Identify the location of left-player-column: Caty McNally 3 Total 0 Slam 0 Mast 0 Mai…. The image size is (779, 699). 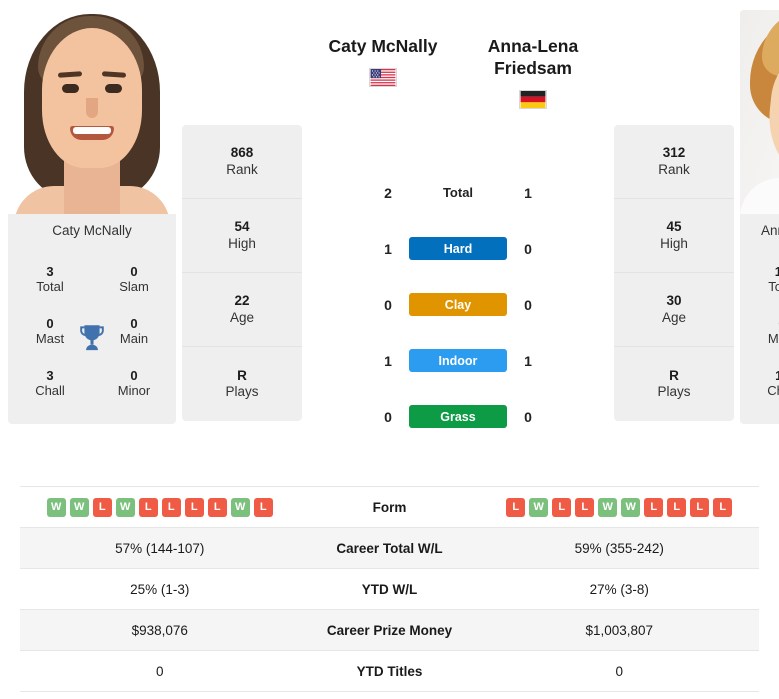
(92, 217).